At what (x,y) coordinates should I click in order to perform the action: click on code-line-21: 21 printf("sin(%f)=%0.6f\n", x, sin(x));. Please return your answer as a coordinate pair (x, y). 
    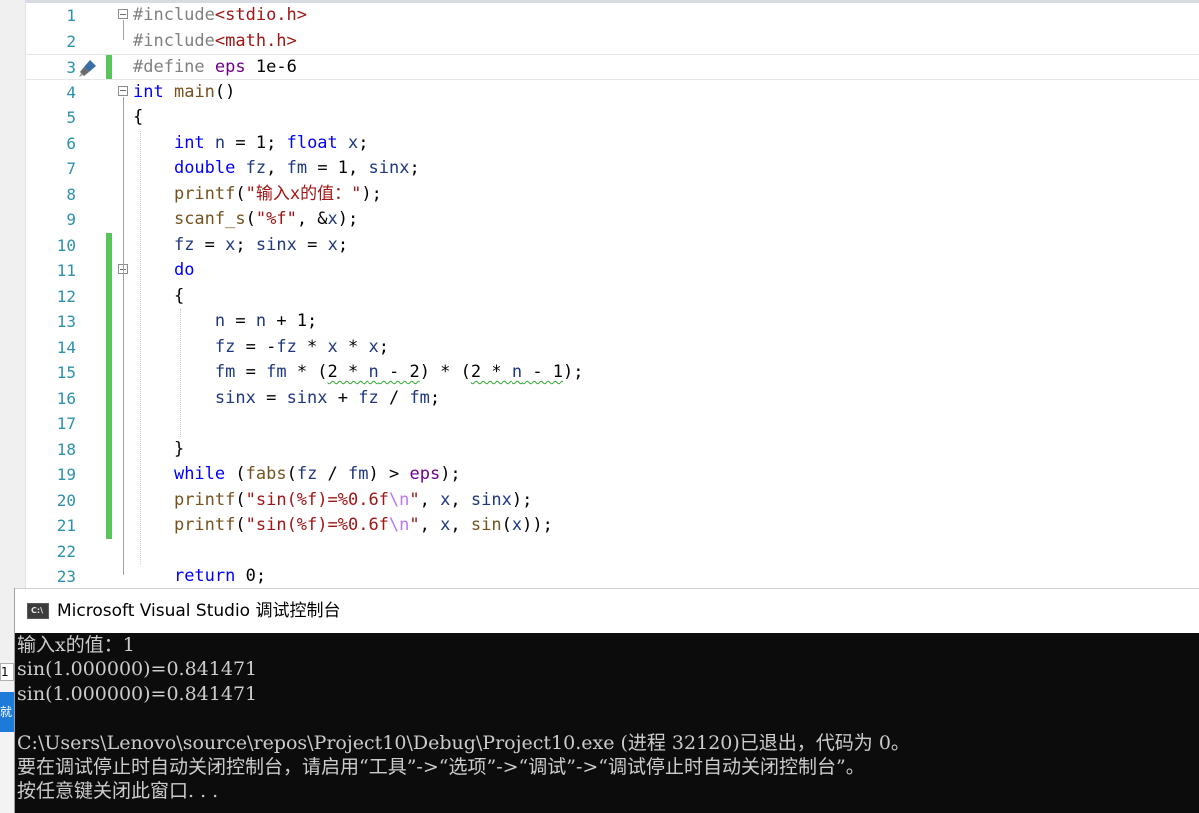
    Looking at the image, I should click on (612, 526).